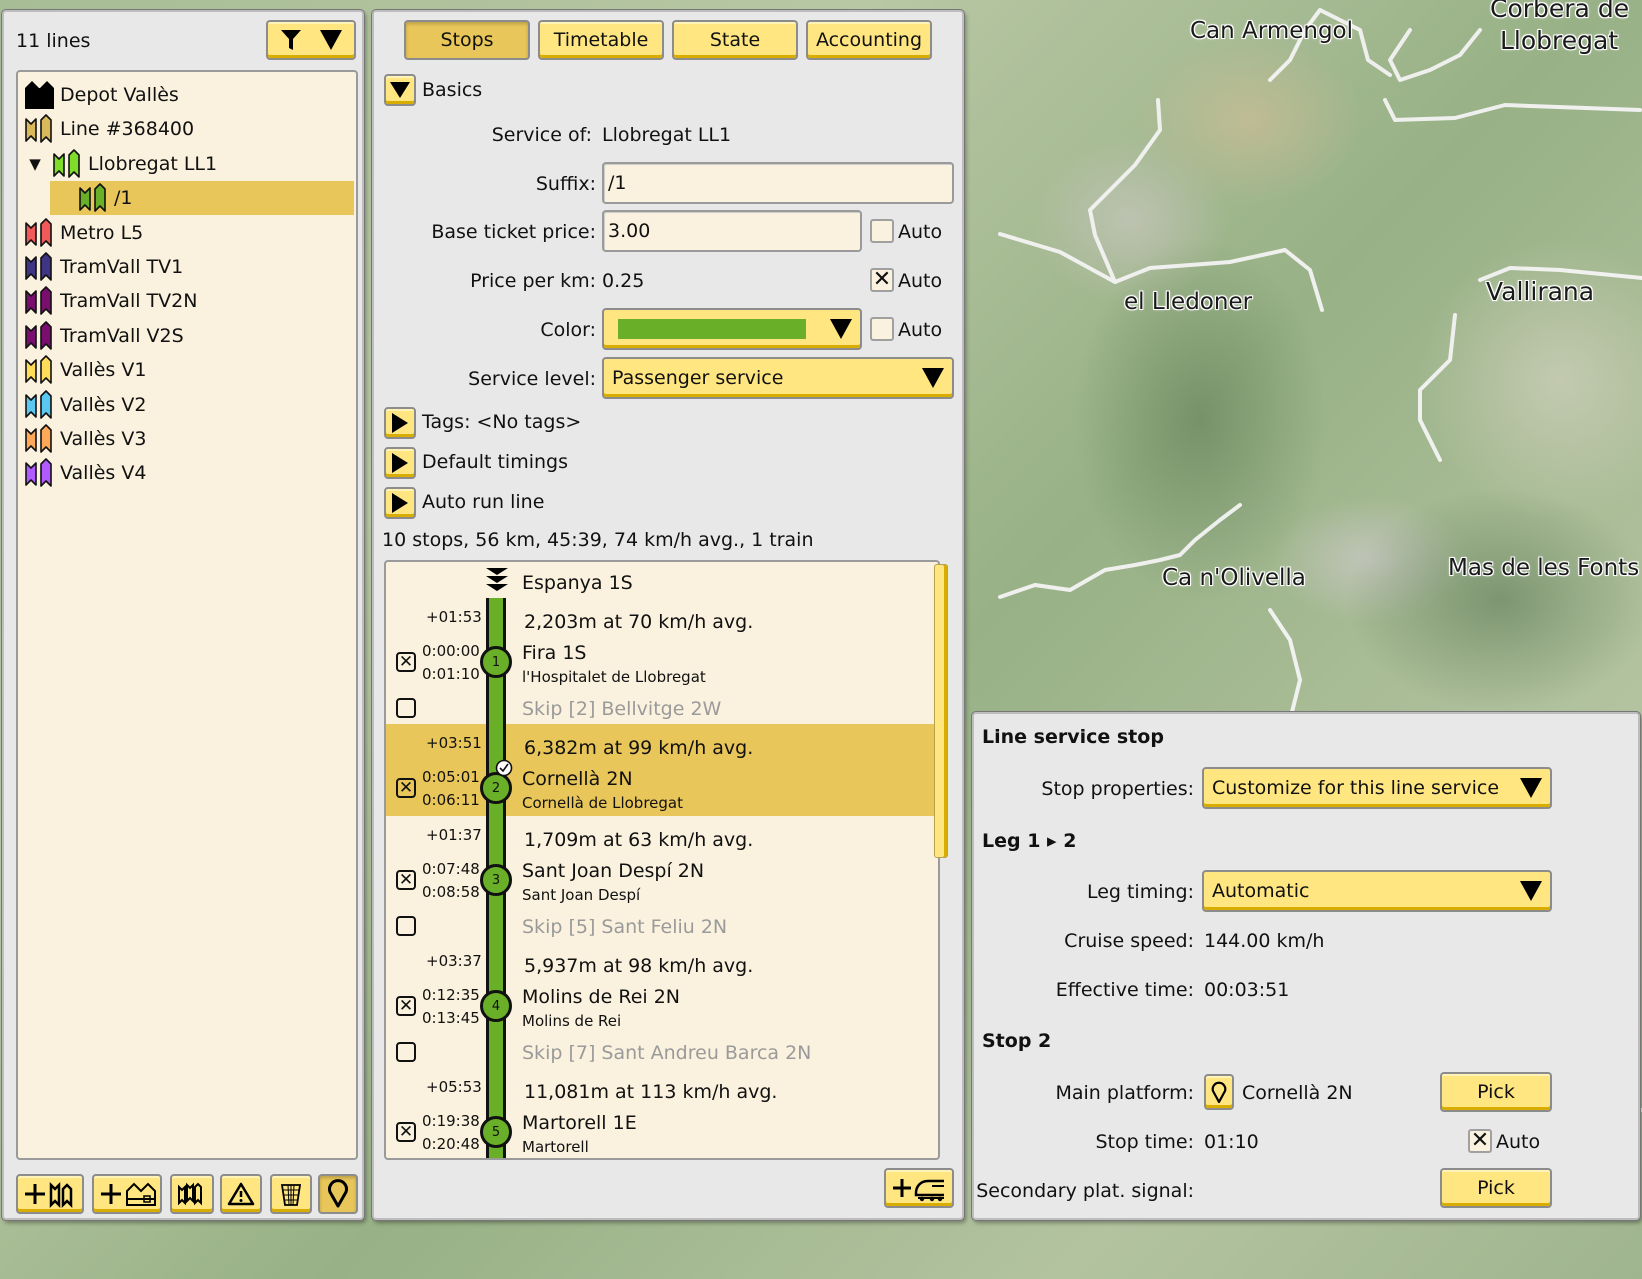 The height and width of the screenshot is (1279, 1642). I want to click on base-ticket-price-input: 3.00, so click(732, 231).